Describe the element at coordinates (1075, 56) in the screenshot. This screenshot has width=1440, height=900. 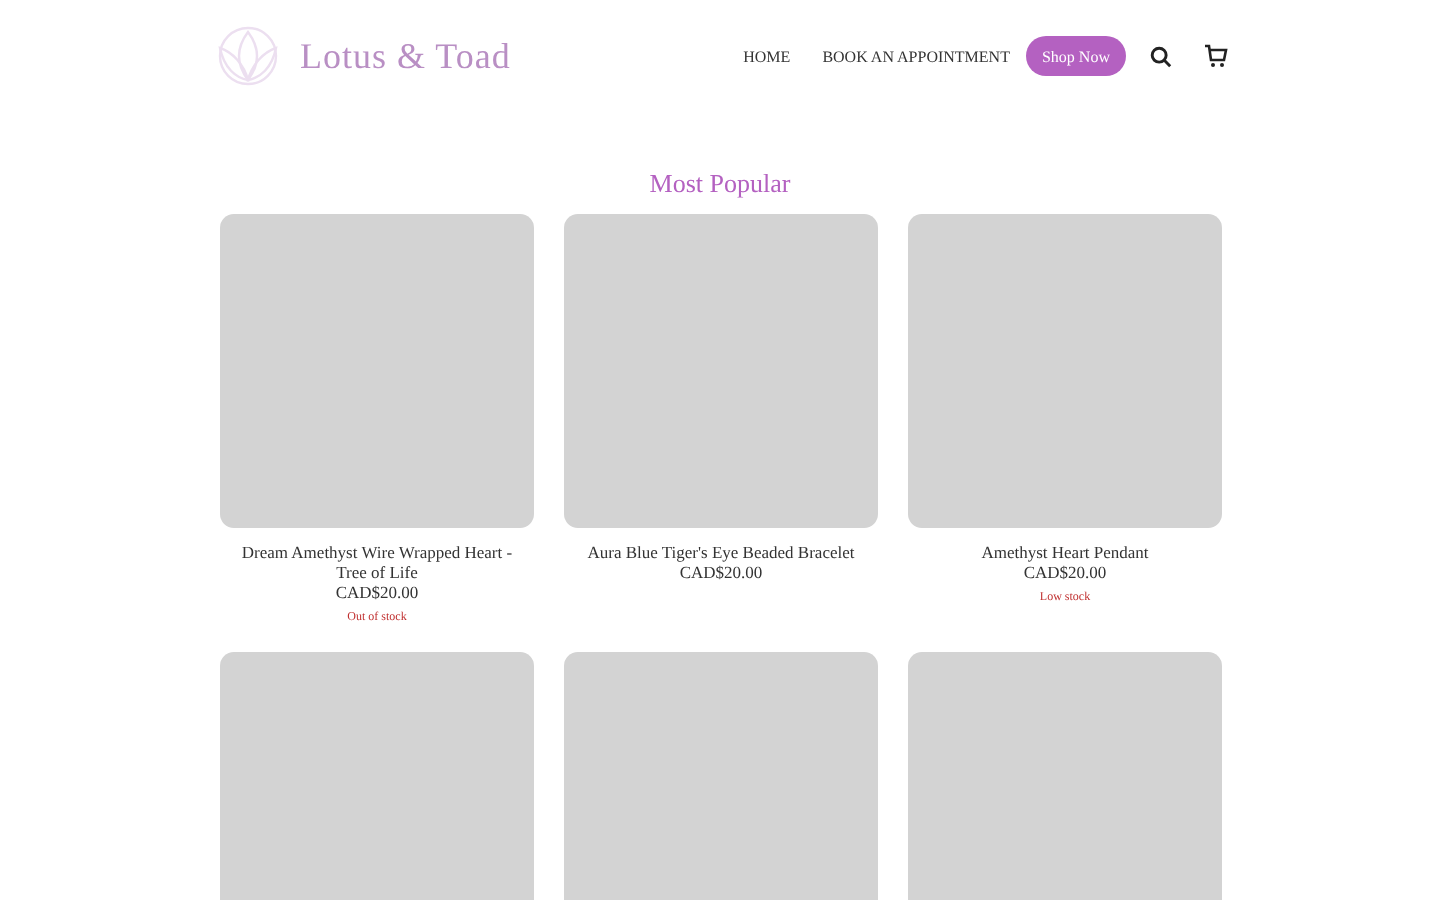
I see `shop-now-button: Shop Now` at that location.